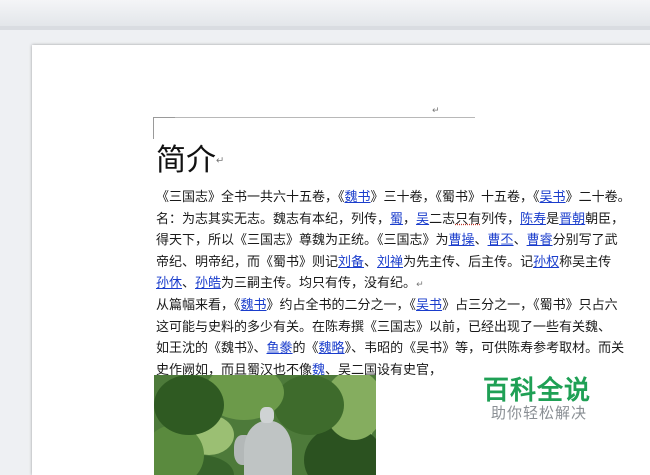 The image size is (650, 475). What do you see at coordinates (462, 240) in the screenshot?
I see `hyperlink: 曹操` at bounding box center [462, 240].